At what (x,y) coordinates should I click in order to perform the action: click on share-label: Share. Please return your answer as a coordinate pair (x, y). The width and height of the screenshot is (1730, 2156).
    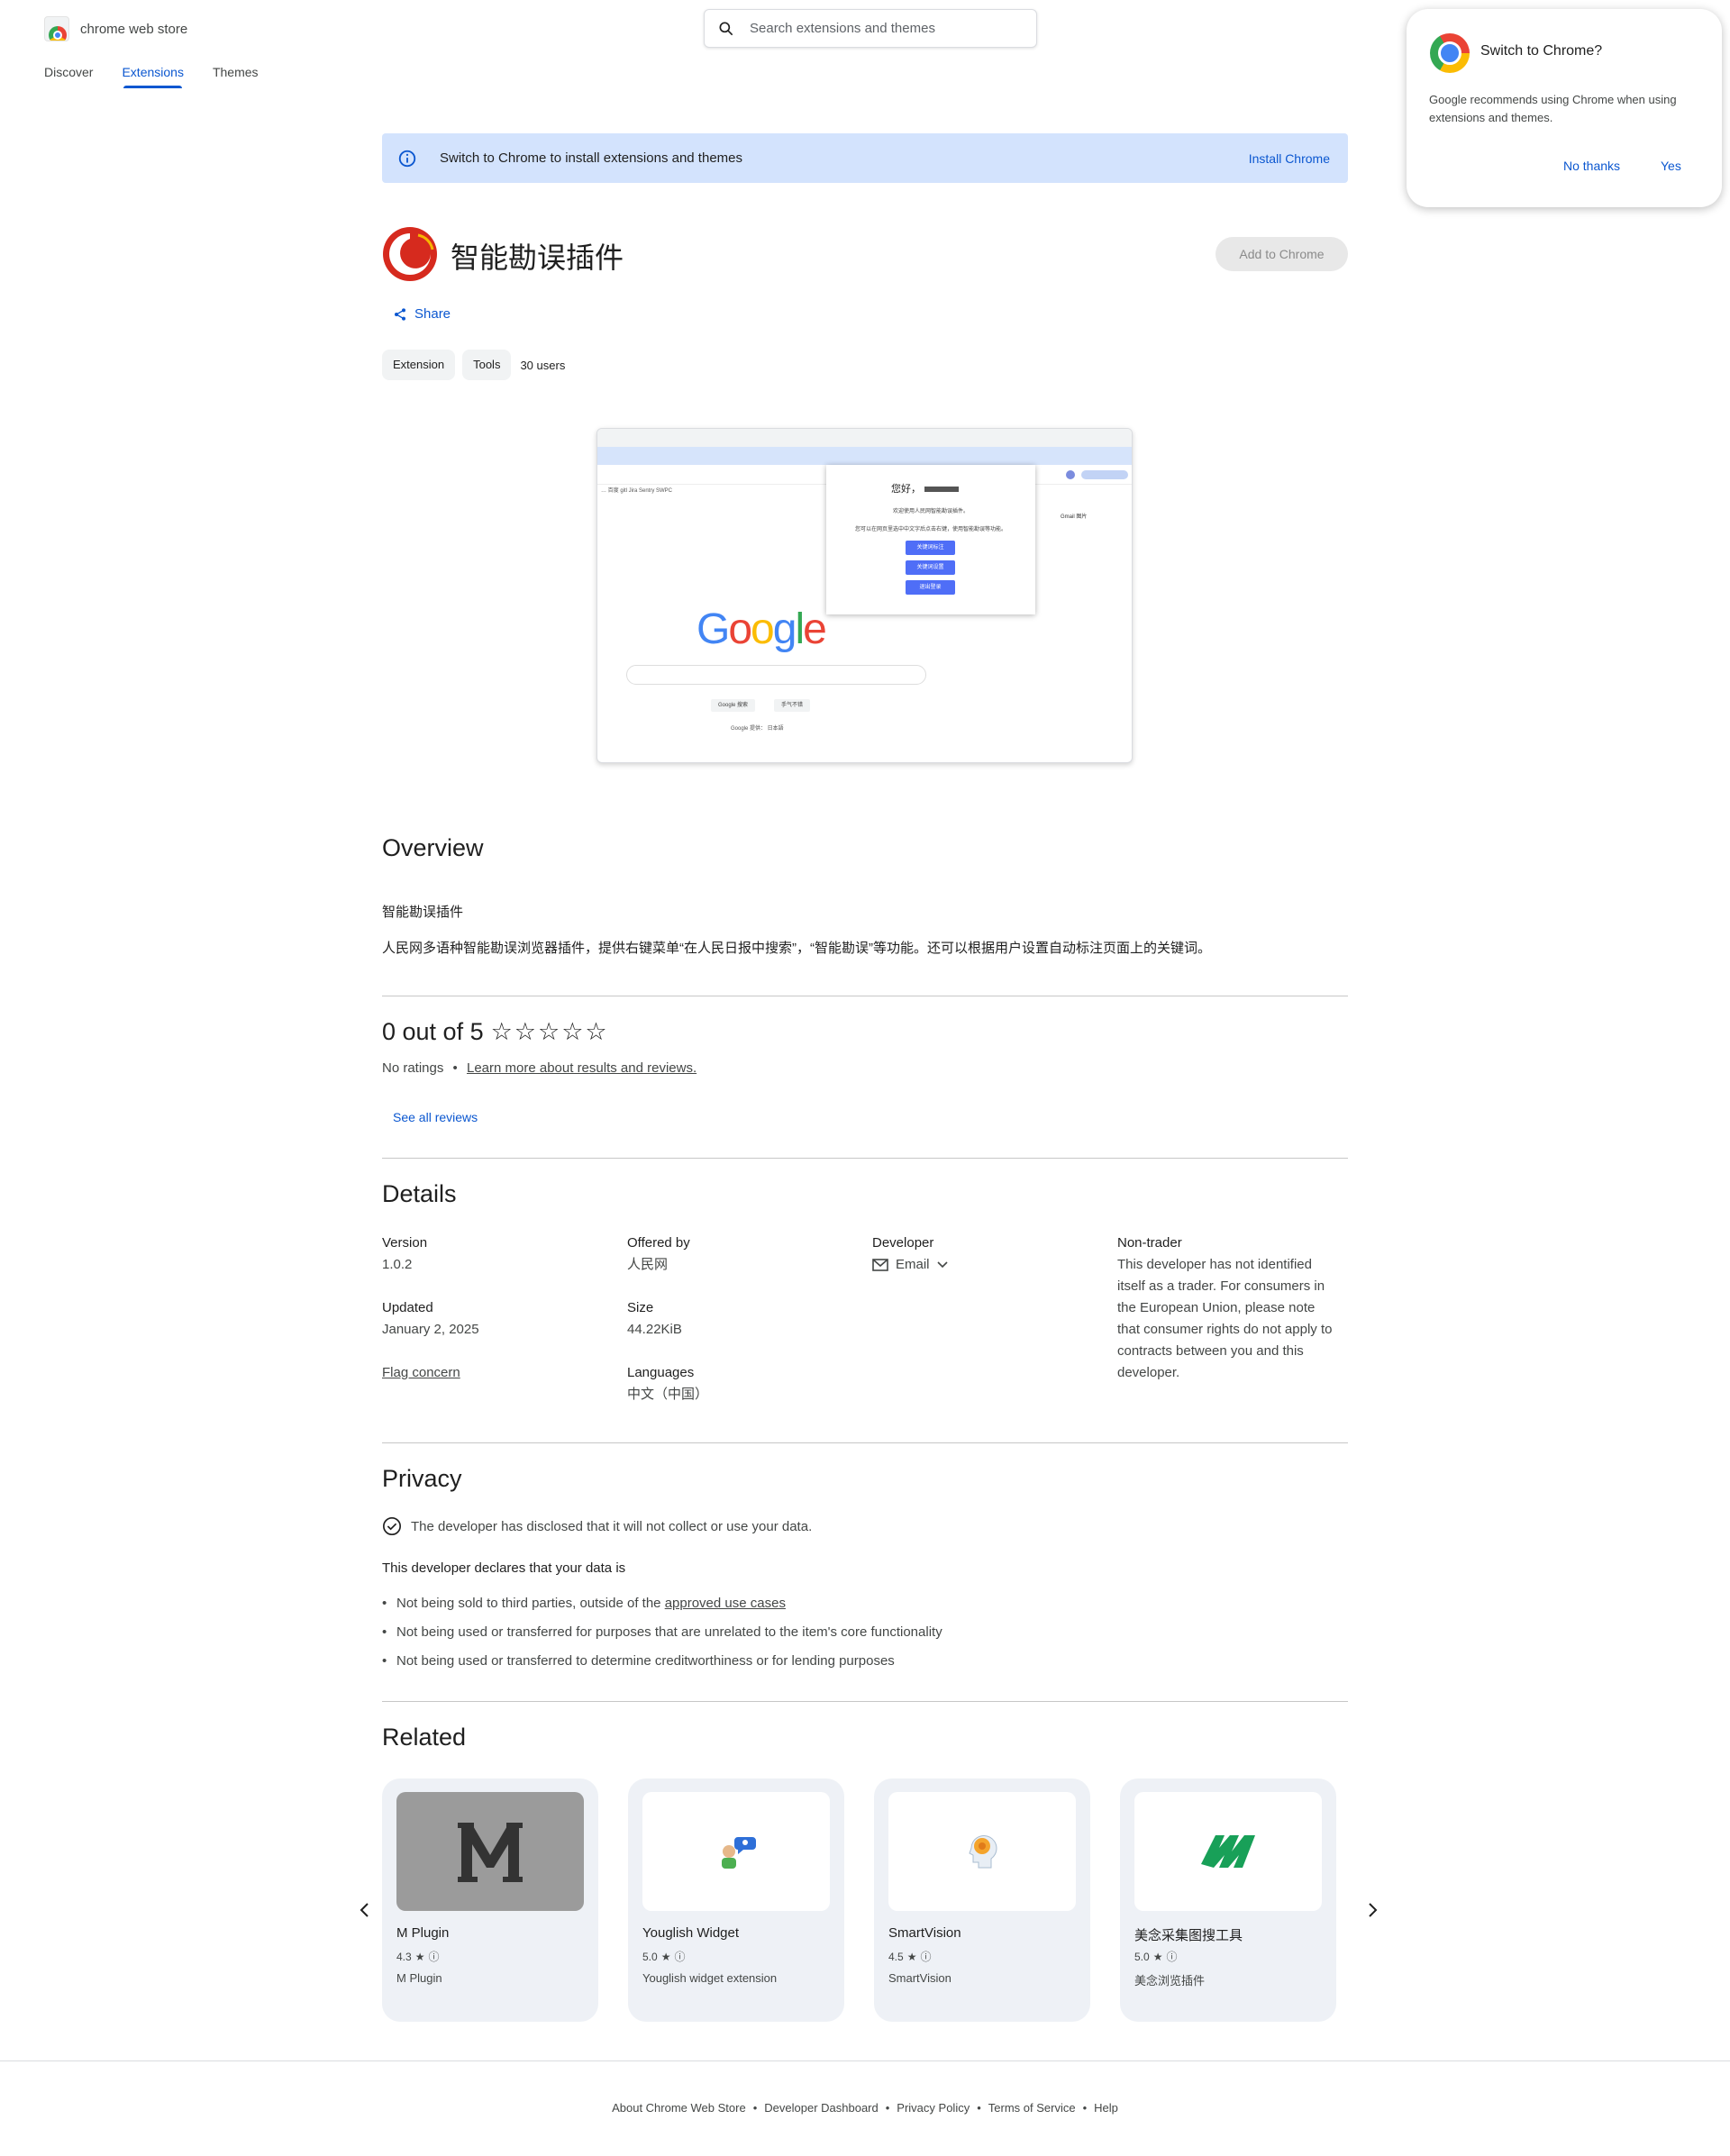
    Looking at the image, I should click on (432, 314).